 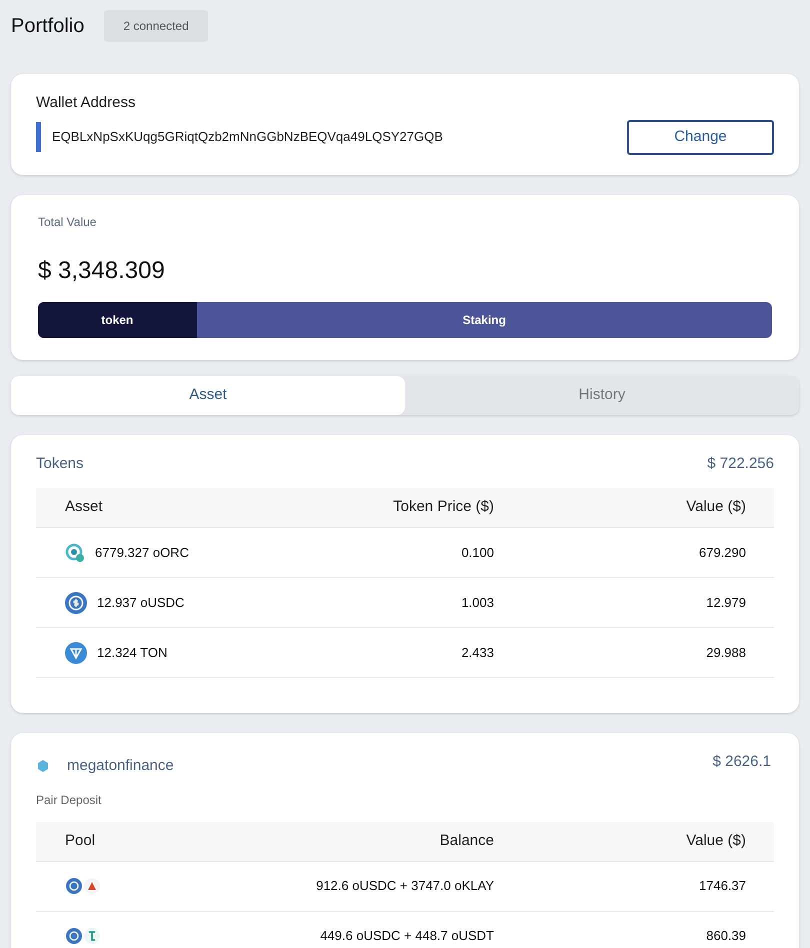 What do you see at coordinates (740, 464) in the screenshot?
I see `section-total: $ 722.256` at bounding box center [740, 464].